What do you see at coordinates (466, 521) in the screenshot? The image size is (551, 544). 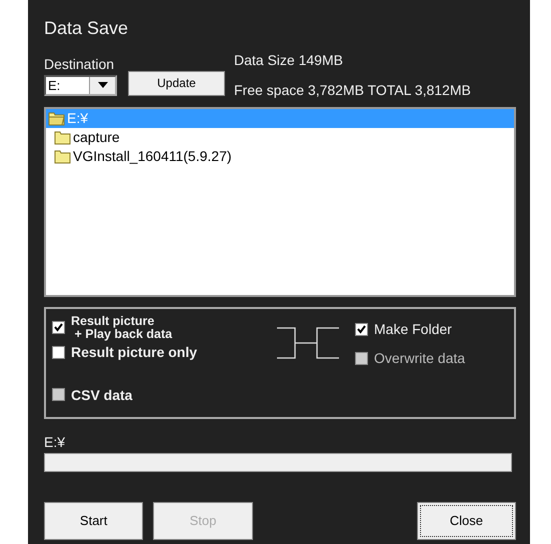 I see `action-button: Close` at bounding box center [466, 521].